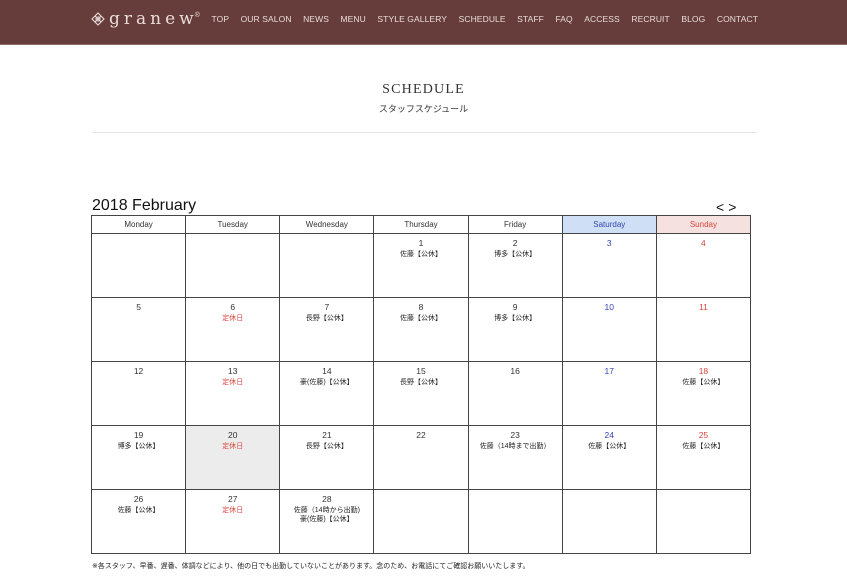  What do you see at coordinates (732, 207) in the screenshot?
I see `next-month-button: >` at bounding box center [732, 207].